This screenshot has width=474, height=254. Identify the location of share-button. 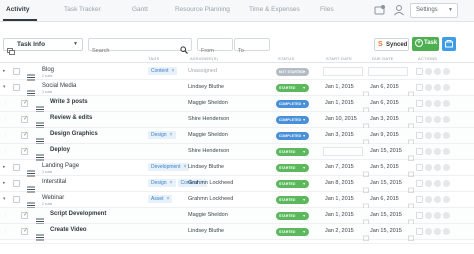
(449, 44).